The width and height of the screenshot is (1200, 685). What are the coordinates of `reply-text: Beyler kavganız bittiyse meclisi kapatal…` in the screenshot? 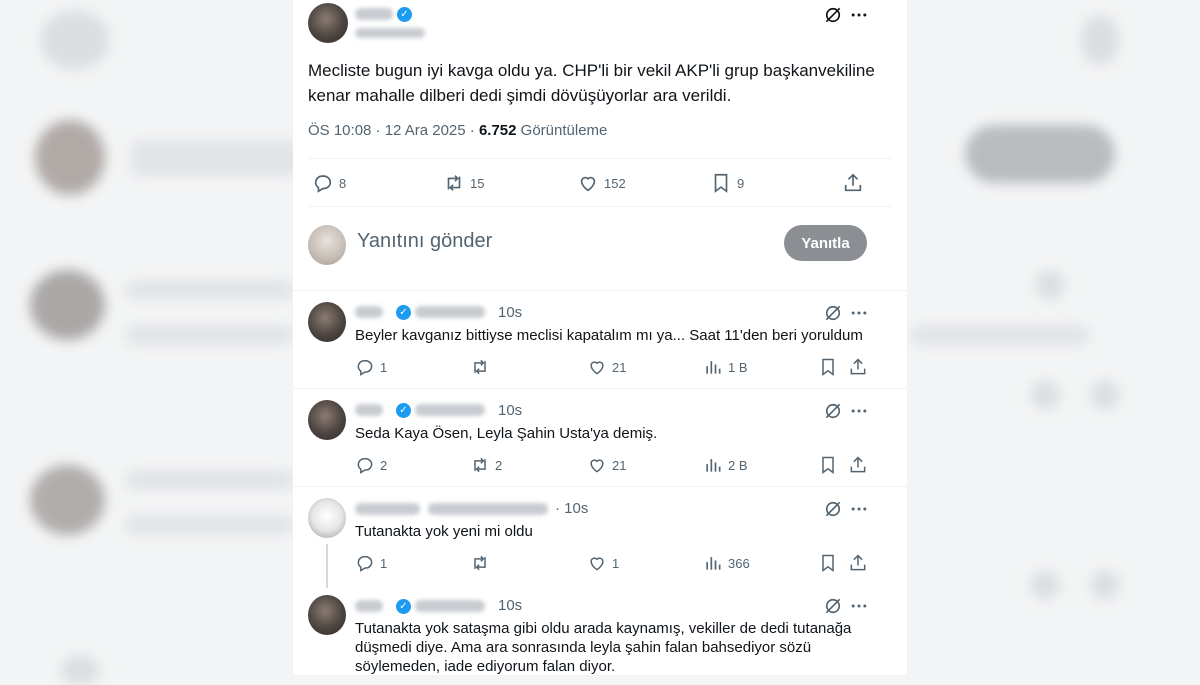 It's located at (609, 335).